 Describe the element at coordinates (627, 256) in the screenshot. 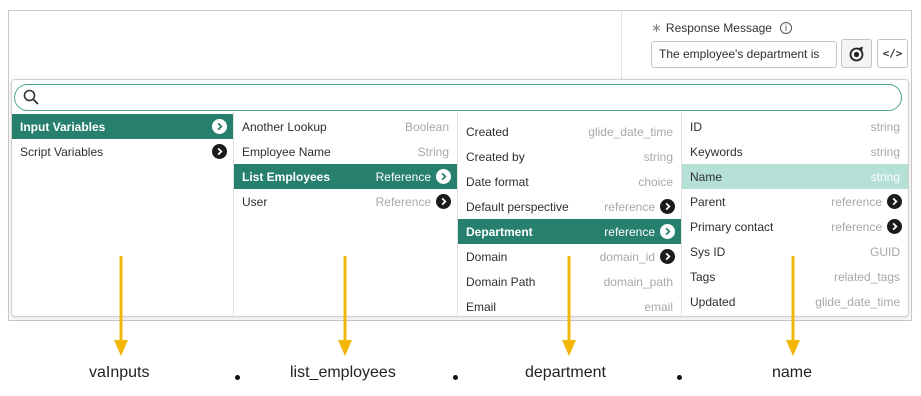

I see `picker-row-type: domain_id` at that location.